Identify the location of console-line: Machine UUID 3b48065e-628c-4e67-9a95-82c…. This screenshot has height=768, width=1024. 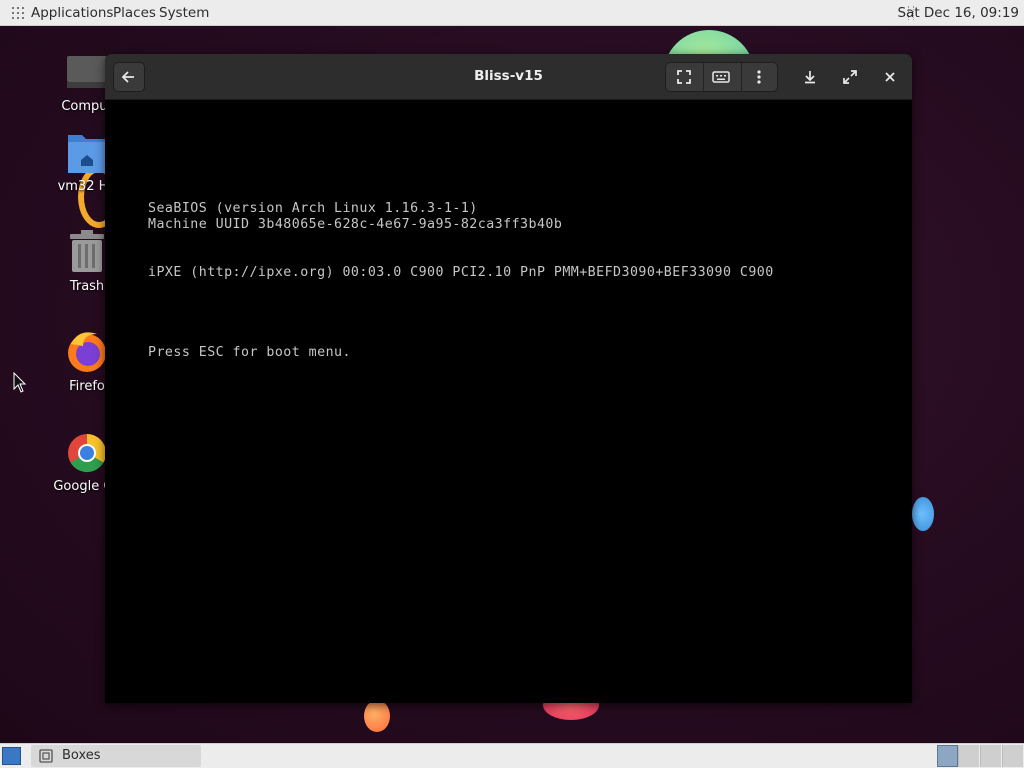
(355, 224).